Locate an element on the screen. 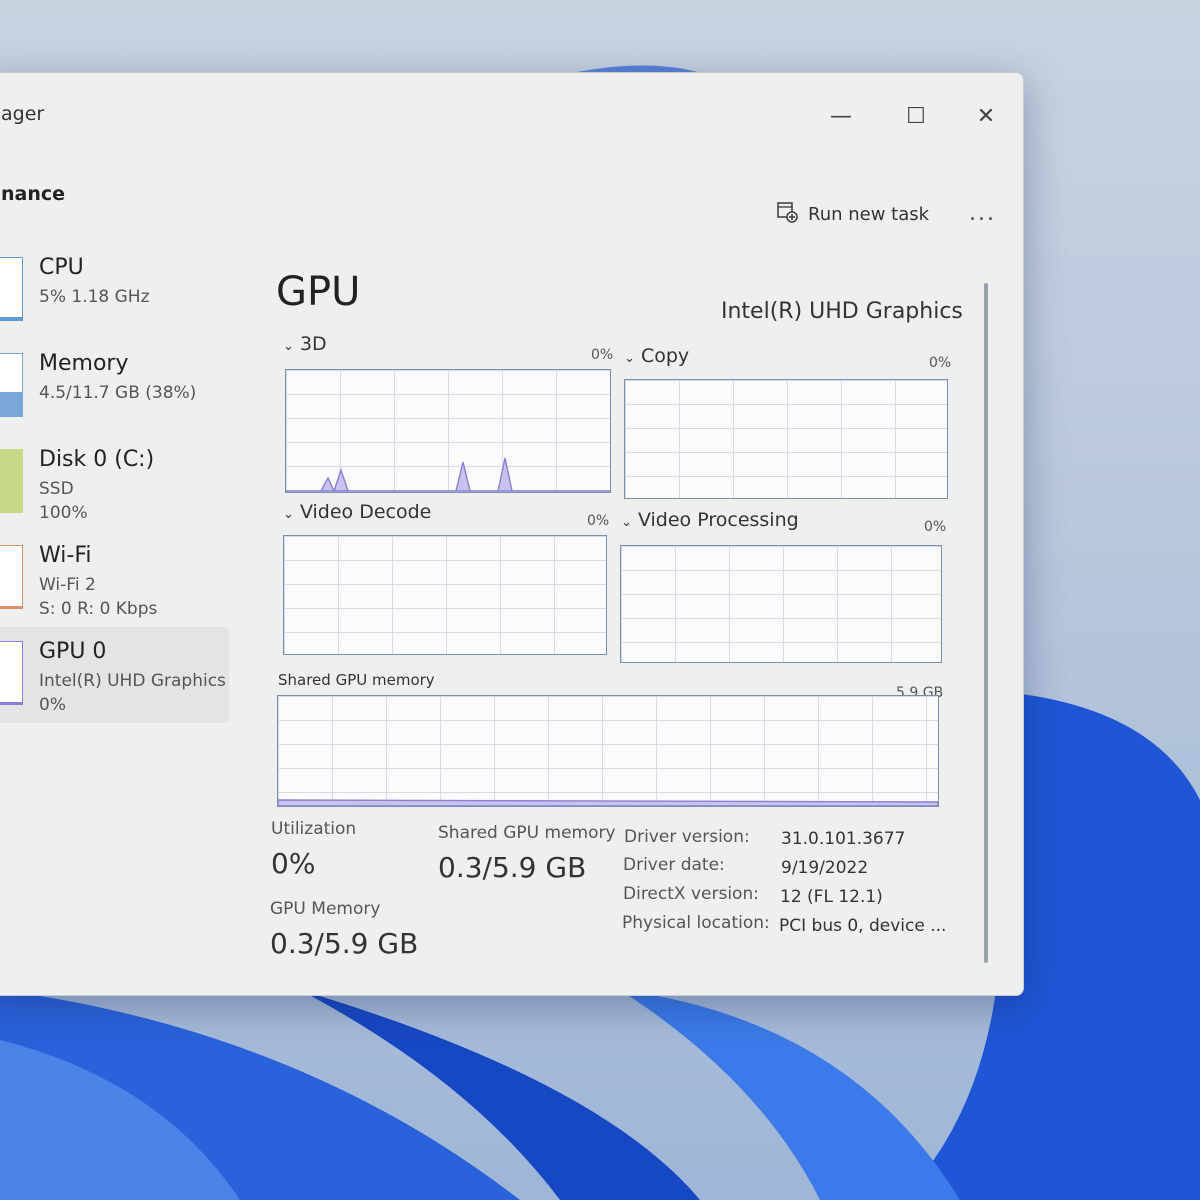  graph-video-decode-percent: 0% is located at coordinates (598, 521).